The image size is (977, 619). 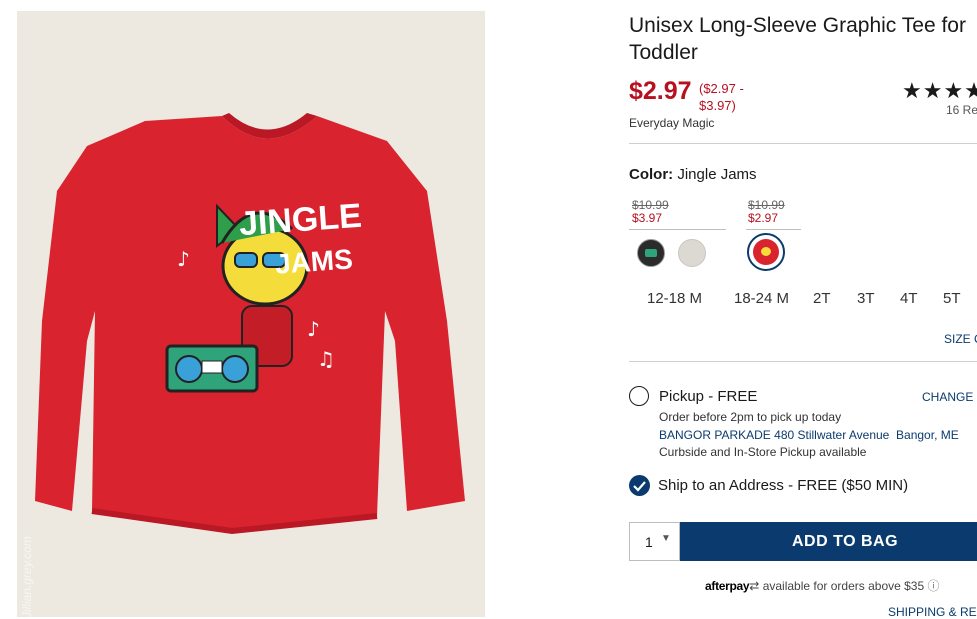 I want to click on sale-price: $2.97, so click(x=660, y=91).